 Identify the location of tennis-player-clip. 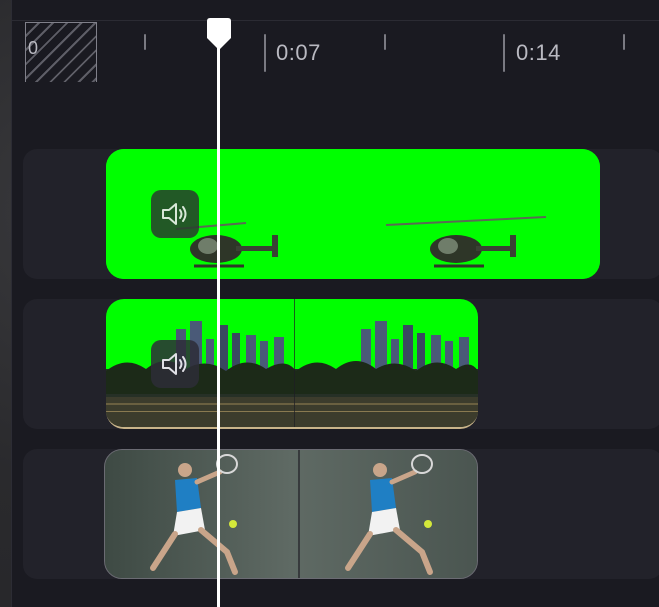
(291, 514).